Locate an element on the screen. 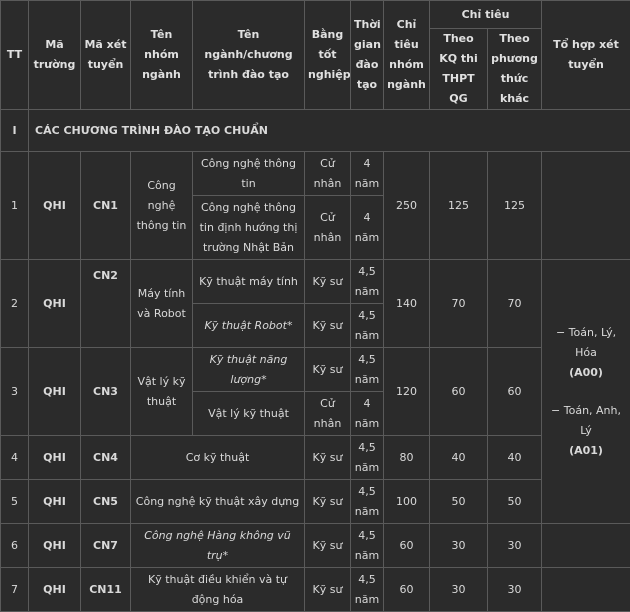 The image size is (630, 612). row-1-program-1-years: 4 năm is located at coordinates (367, 174).